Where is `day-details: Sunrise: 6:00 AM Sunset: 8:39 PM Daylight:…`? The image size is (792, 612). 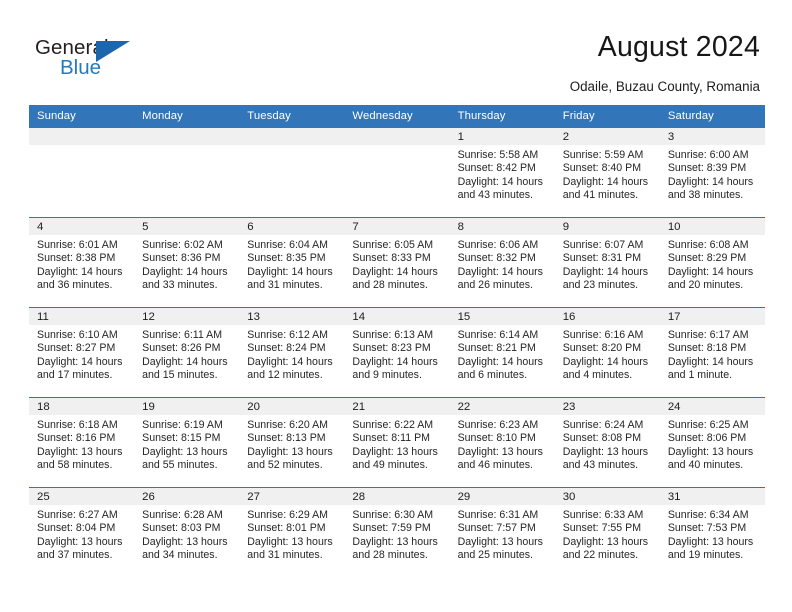
day-details: Sunrise: 6:00 AM Sunset: 8:39 PM Daylight:… is located at coordinates (712, 174).